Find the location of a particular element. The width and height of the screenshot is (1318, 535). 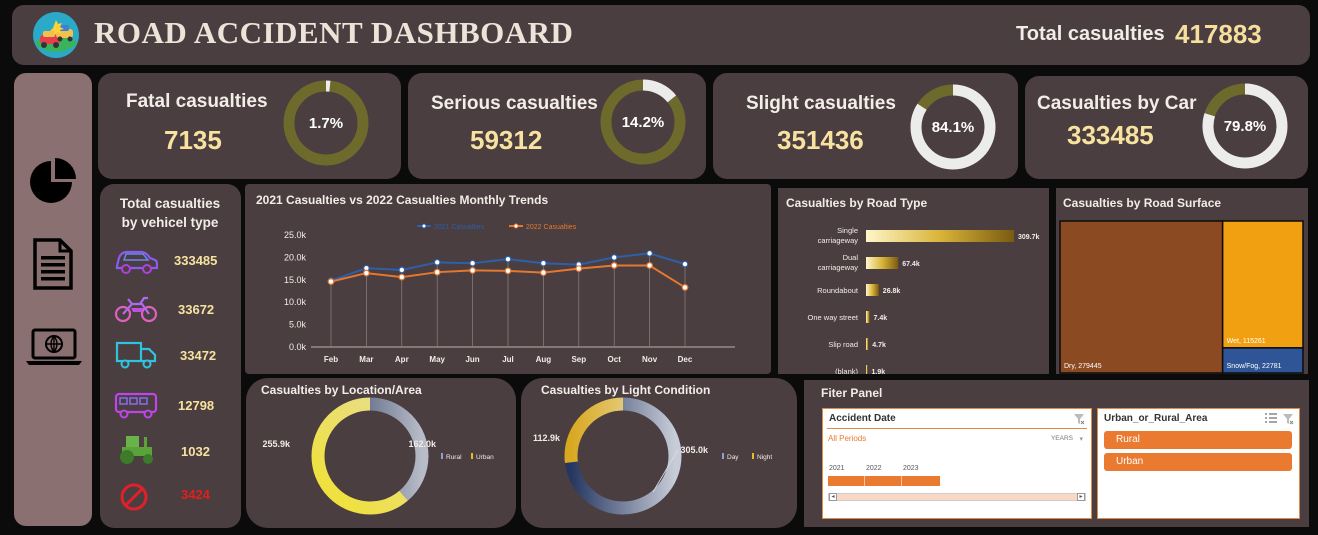

year-label: 2022 is located at coordinates (874, 468).